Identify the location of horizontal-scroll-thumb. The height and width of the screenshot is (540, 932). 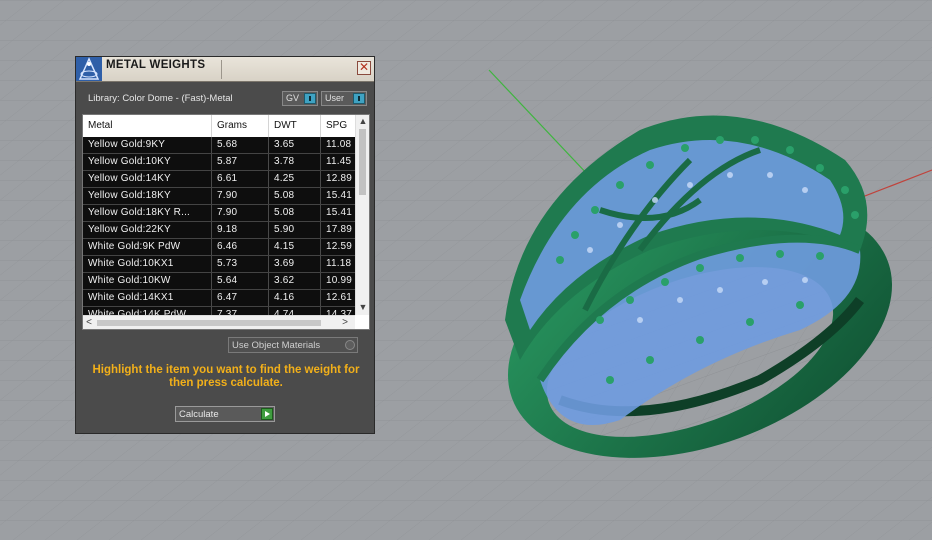
(209, 323).